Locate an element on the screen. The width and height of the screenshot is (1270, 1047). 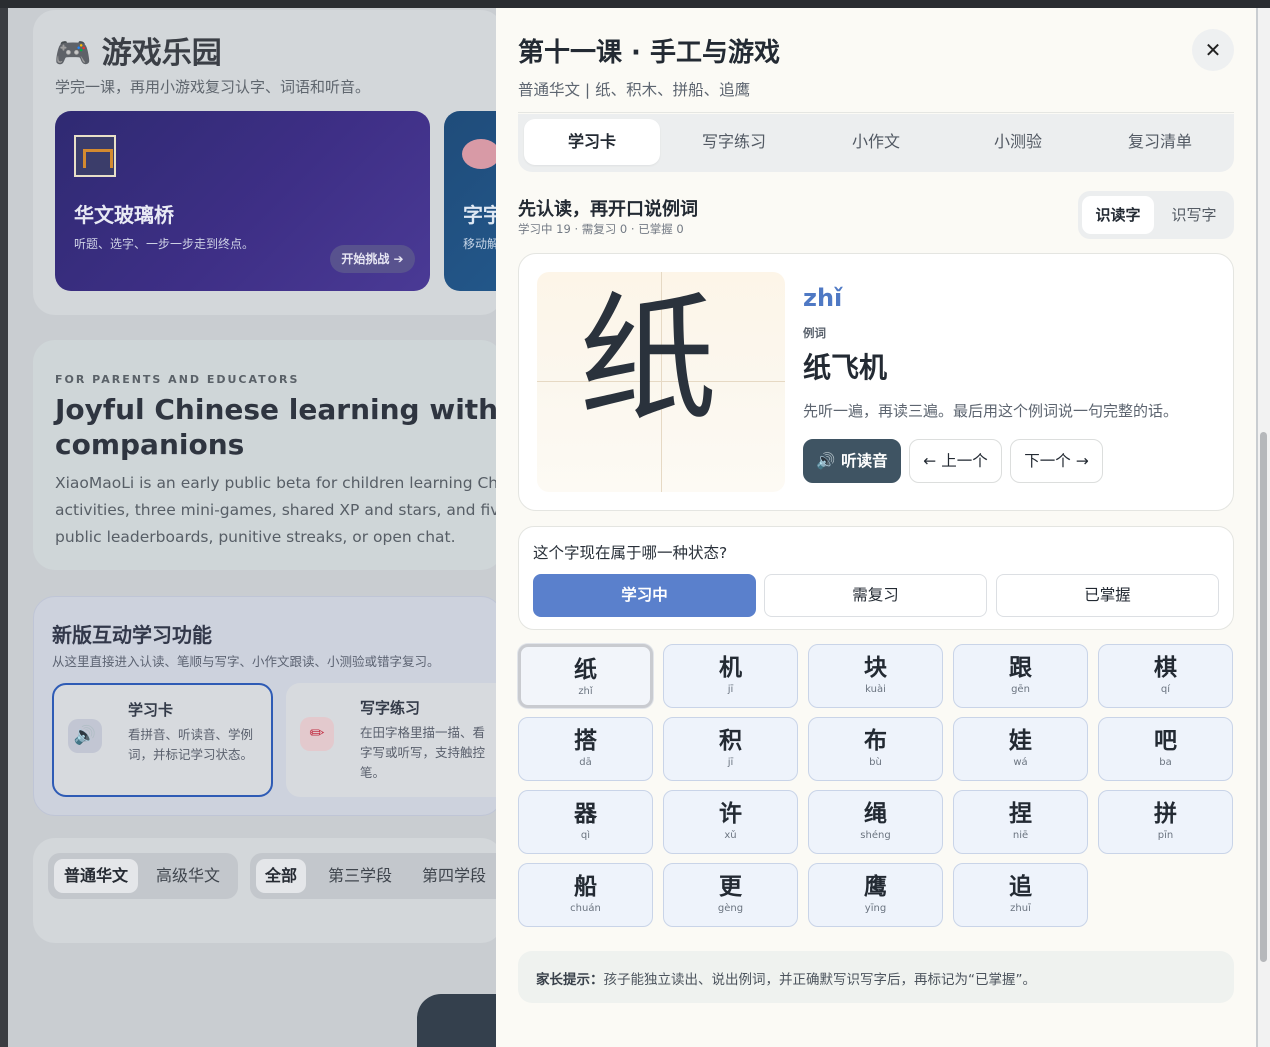
character-hanzi: 许 is located at coordinates (730, 814).